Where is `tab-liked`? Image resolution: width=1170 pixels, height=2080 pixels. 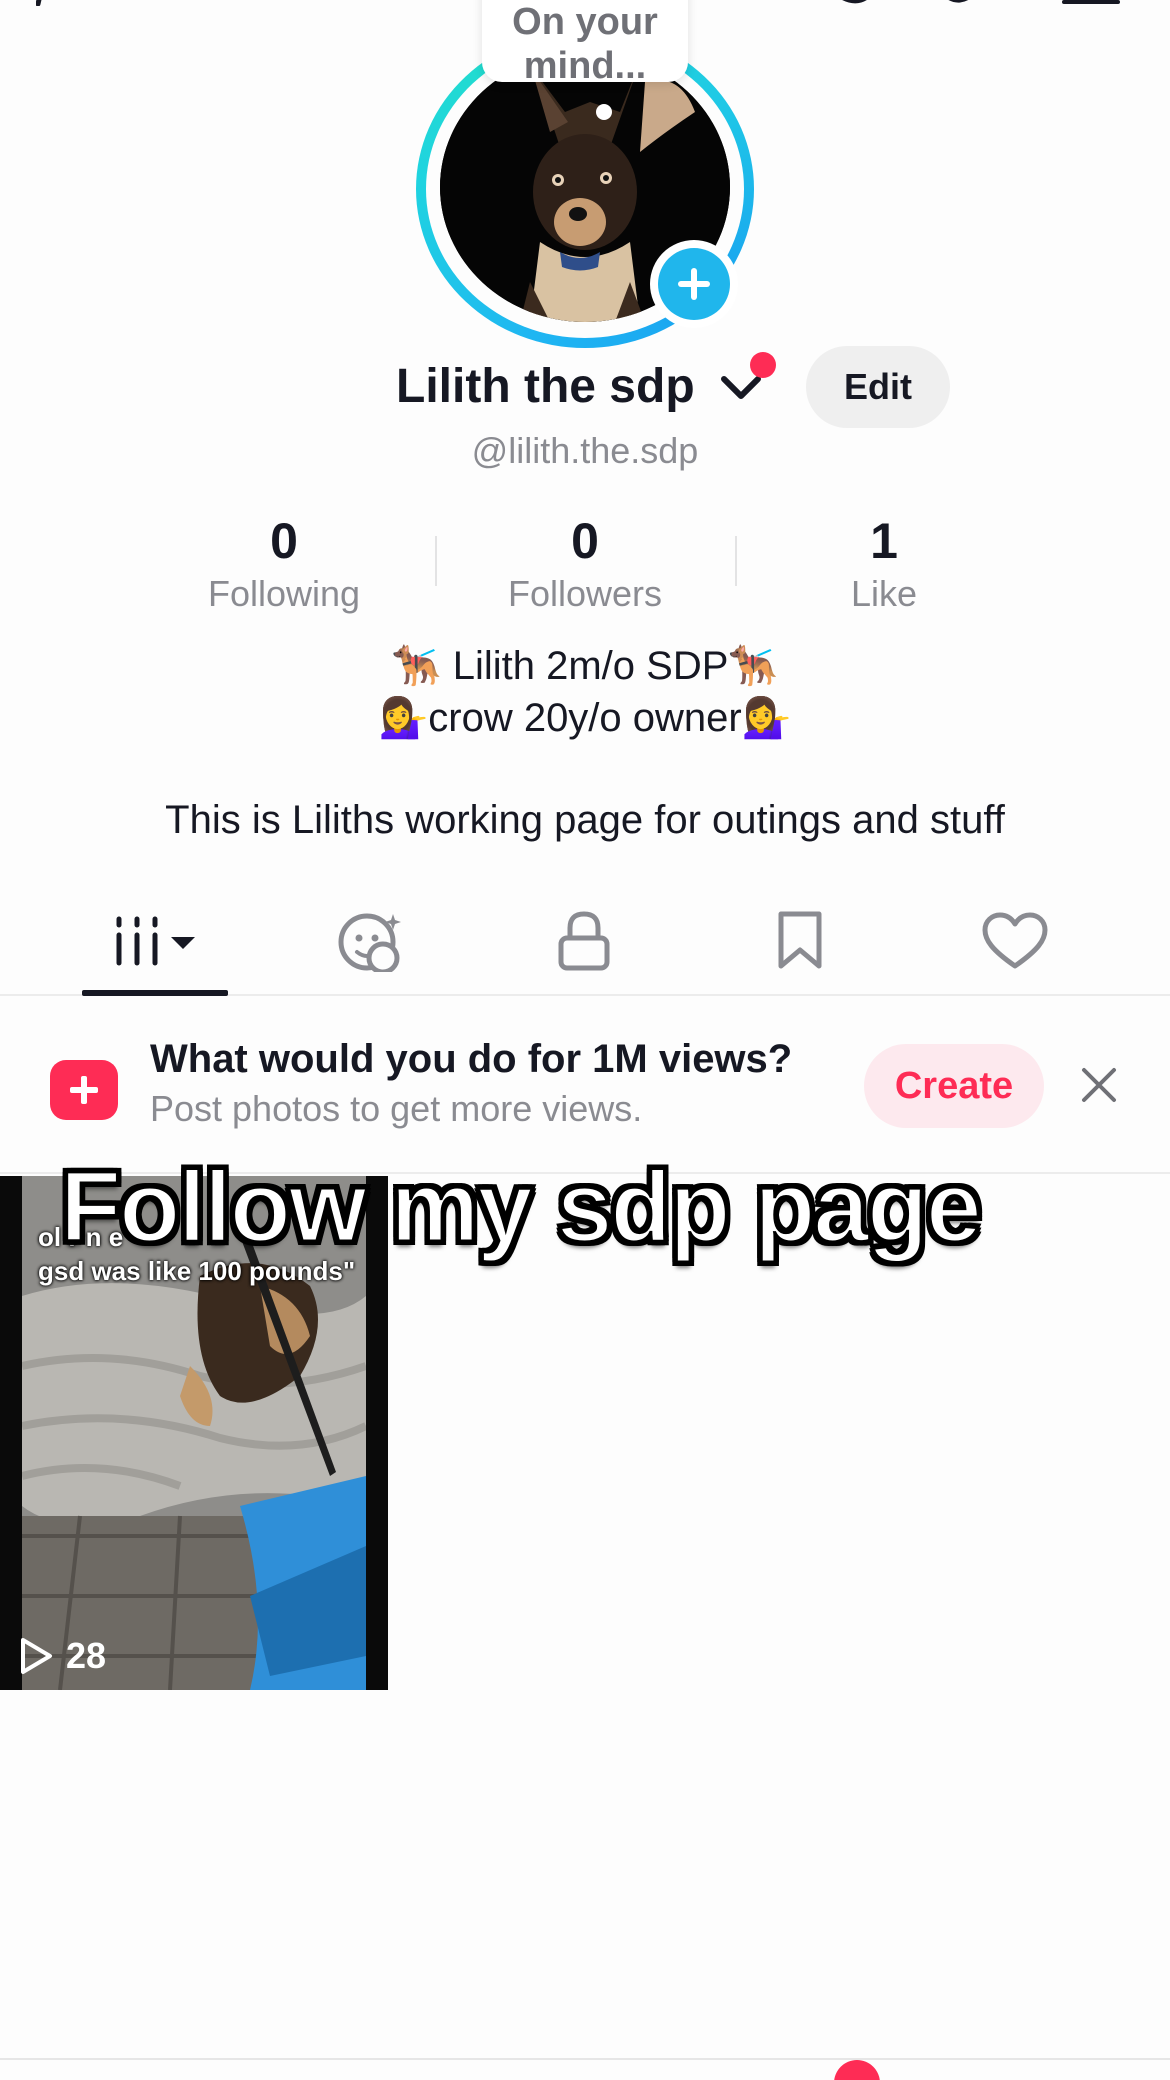
tab-liked is located at coordinates (1015, 941).